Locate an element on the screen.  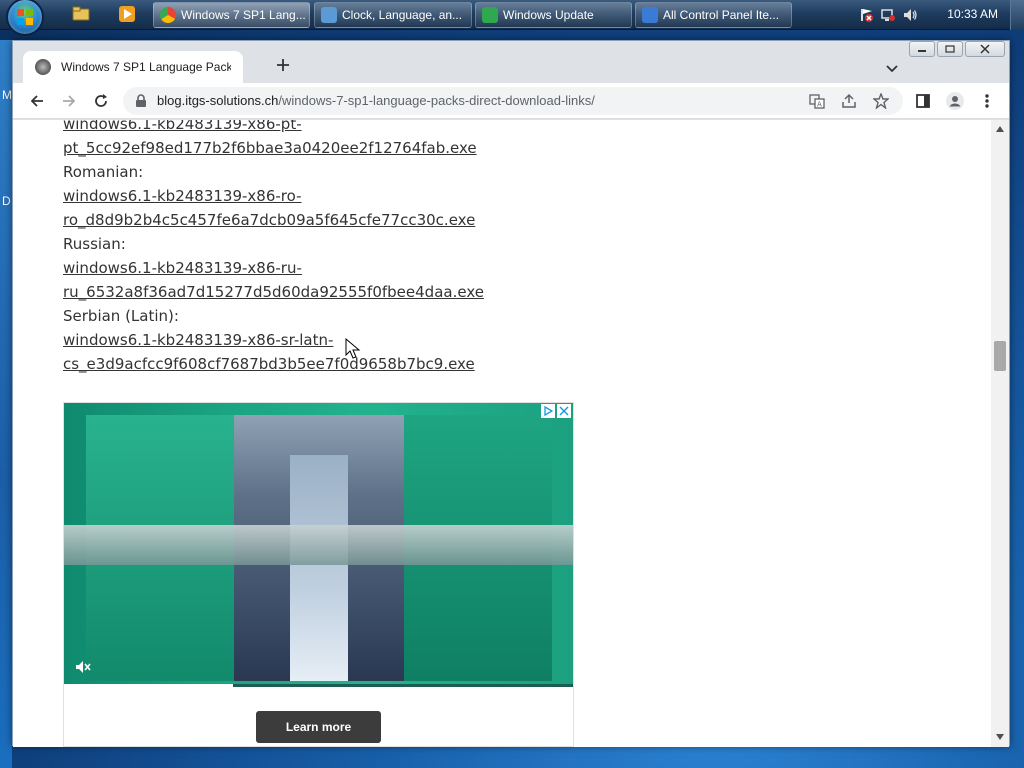
chevron-down-icon is located at coordinates (892, 69).